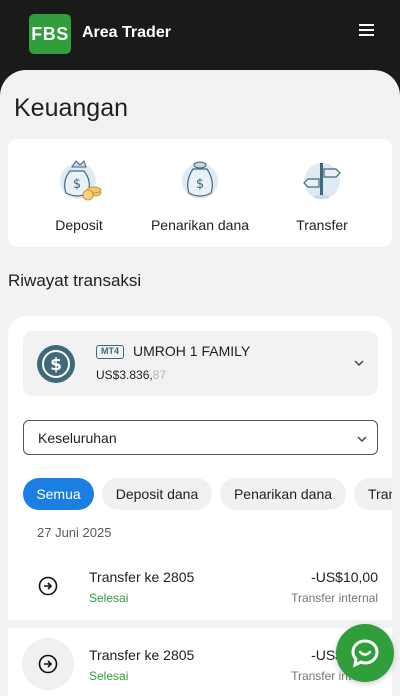  What do you see at coordinates (50, 34) in the screenshot?
I see `fbs-logo: FBS` at bounding box center [50, 34].